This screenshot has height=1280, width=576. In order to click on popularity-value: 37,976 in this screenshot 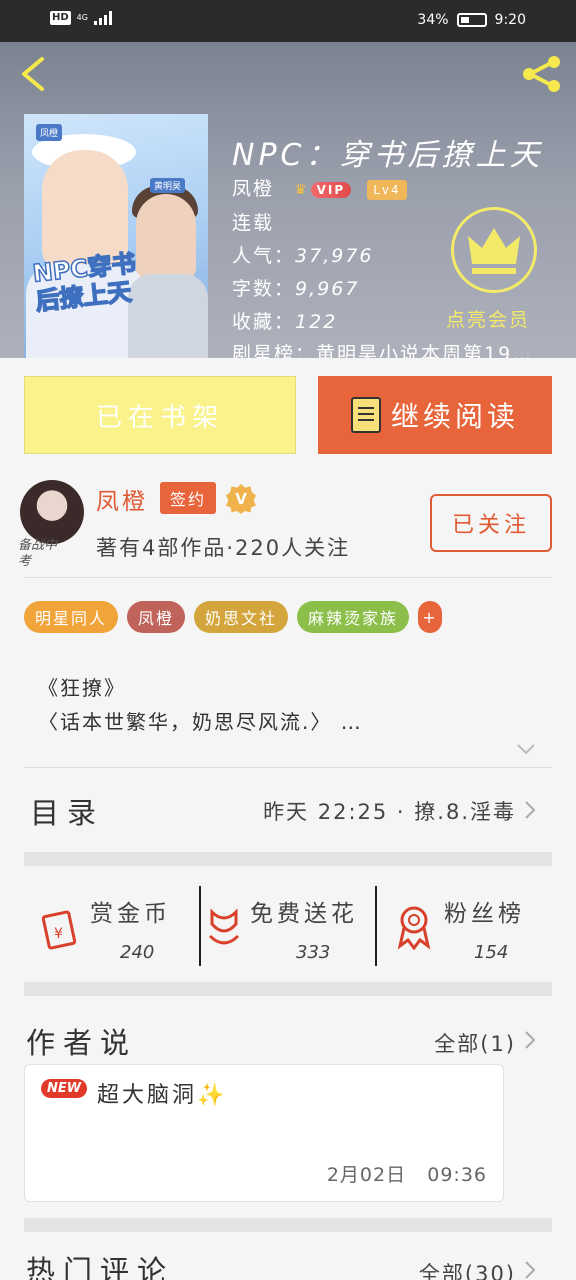, I will do `click(334, 256)`.